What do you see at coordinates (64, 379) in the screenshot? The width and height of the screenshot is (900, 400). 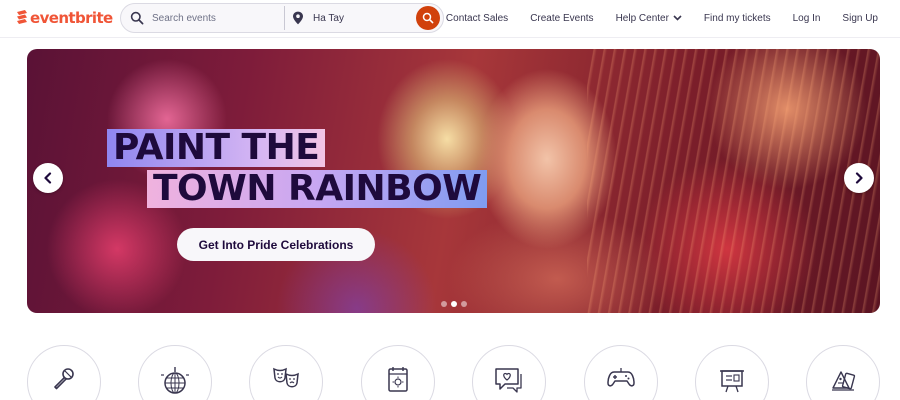 I see `microphone-icon` at bounding box center [64, 379].